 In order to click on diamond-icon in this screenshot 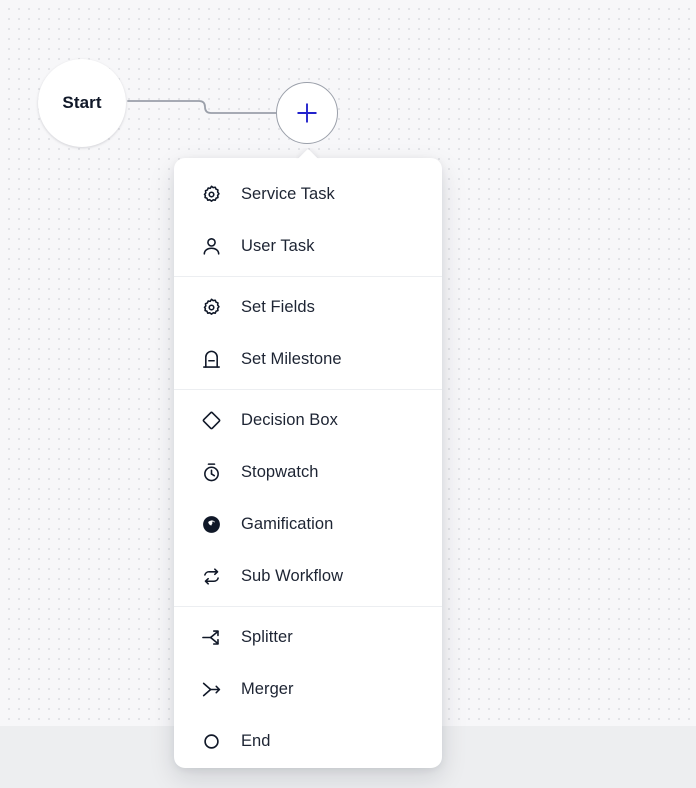, I will do `click(211, 420)`.